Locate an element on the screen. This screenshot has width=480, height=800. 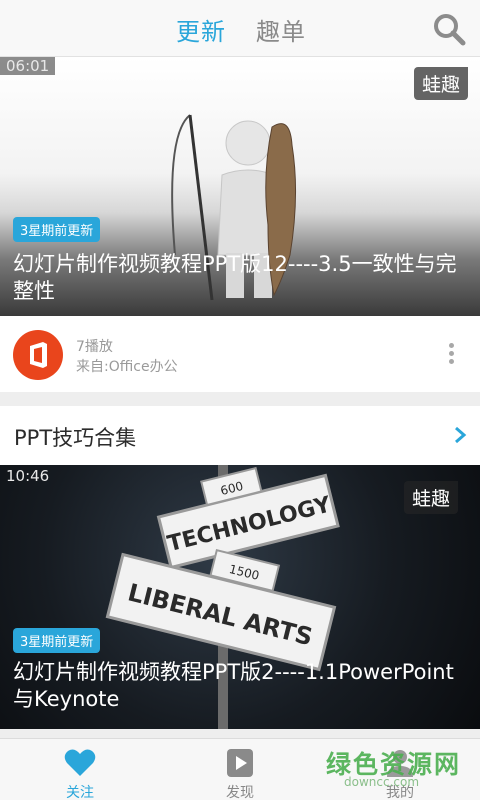
nav-mine: 我的 is located at coordinates (400, 769).